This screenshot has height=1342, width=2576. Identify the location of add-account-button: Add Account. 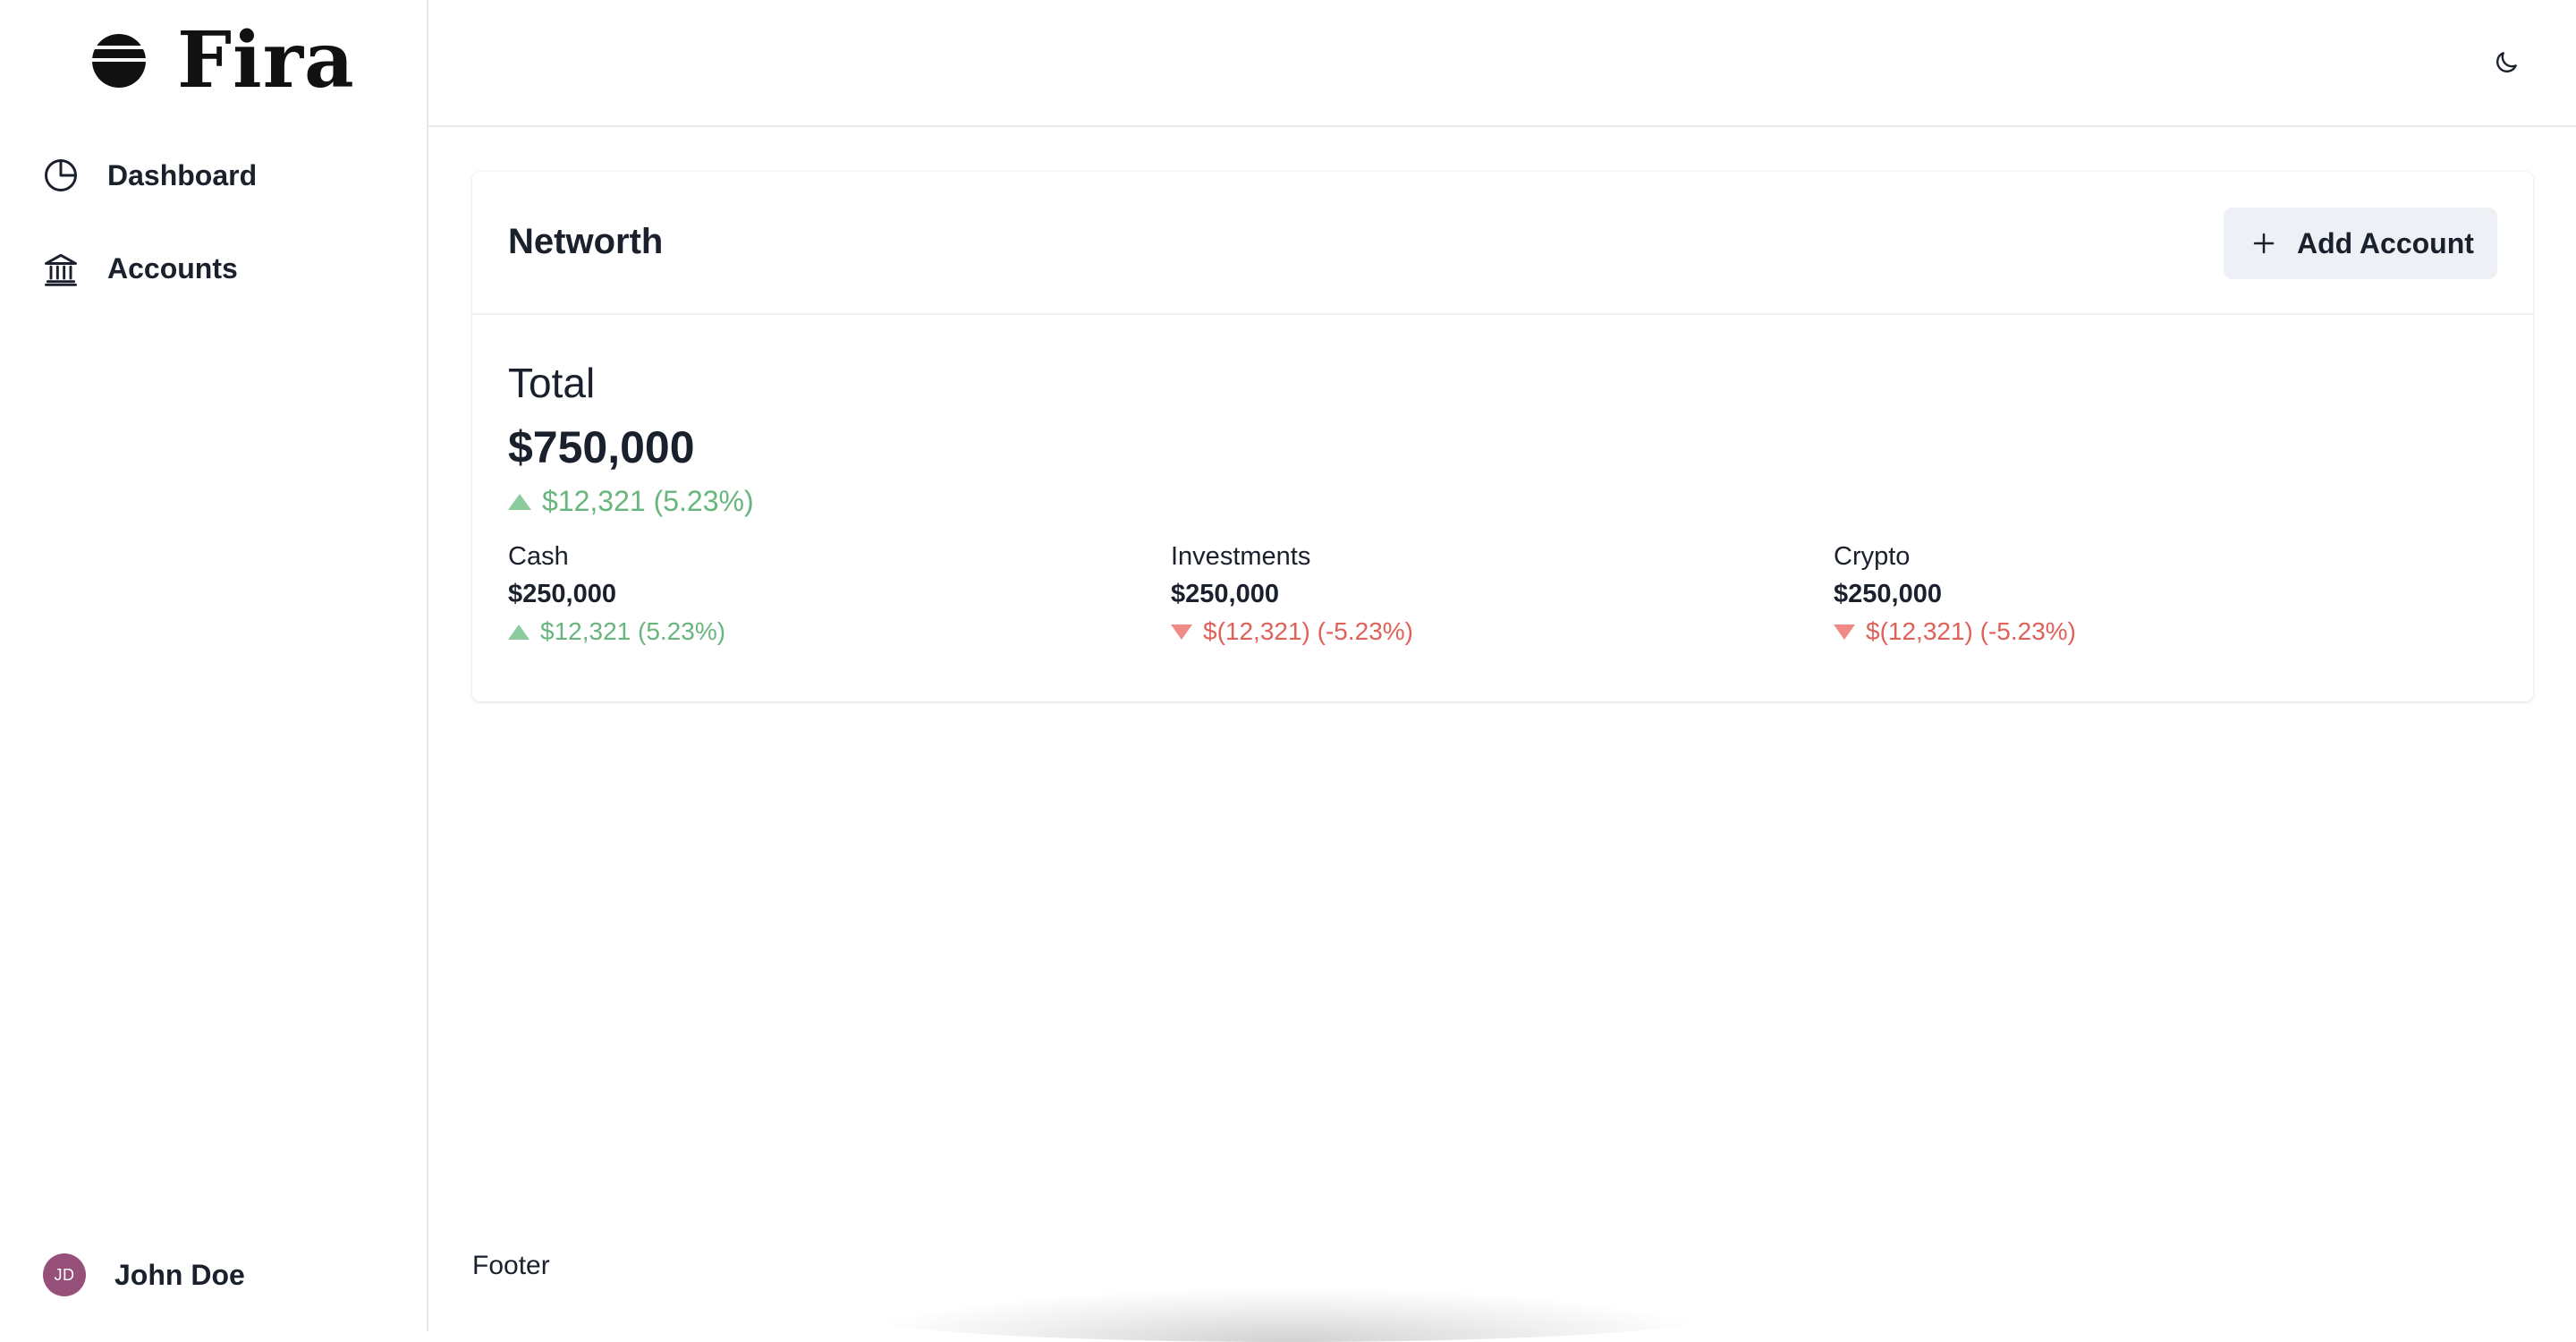
(2360, 244).